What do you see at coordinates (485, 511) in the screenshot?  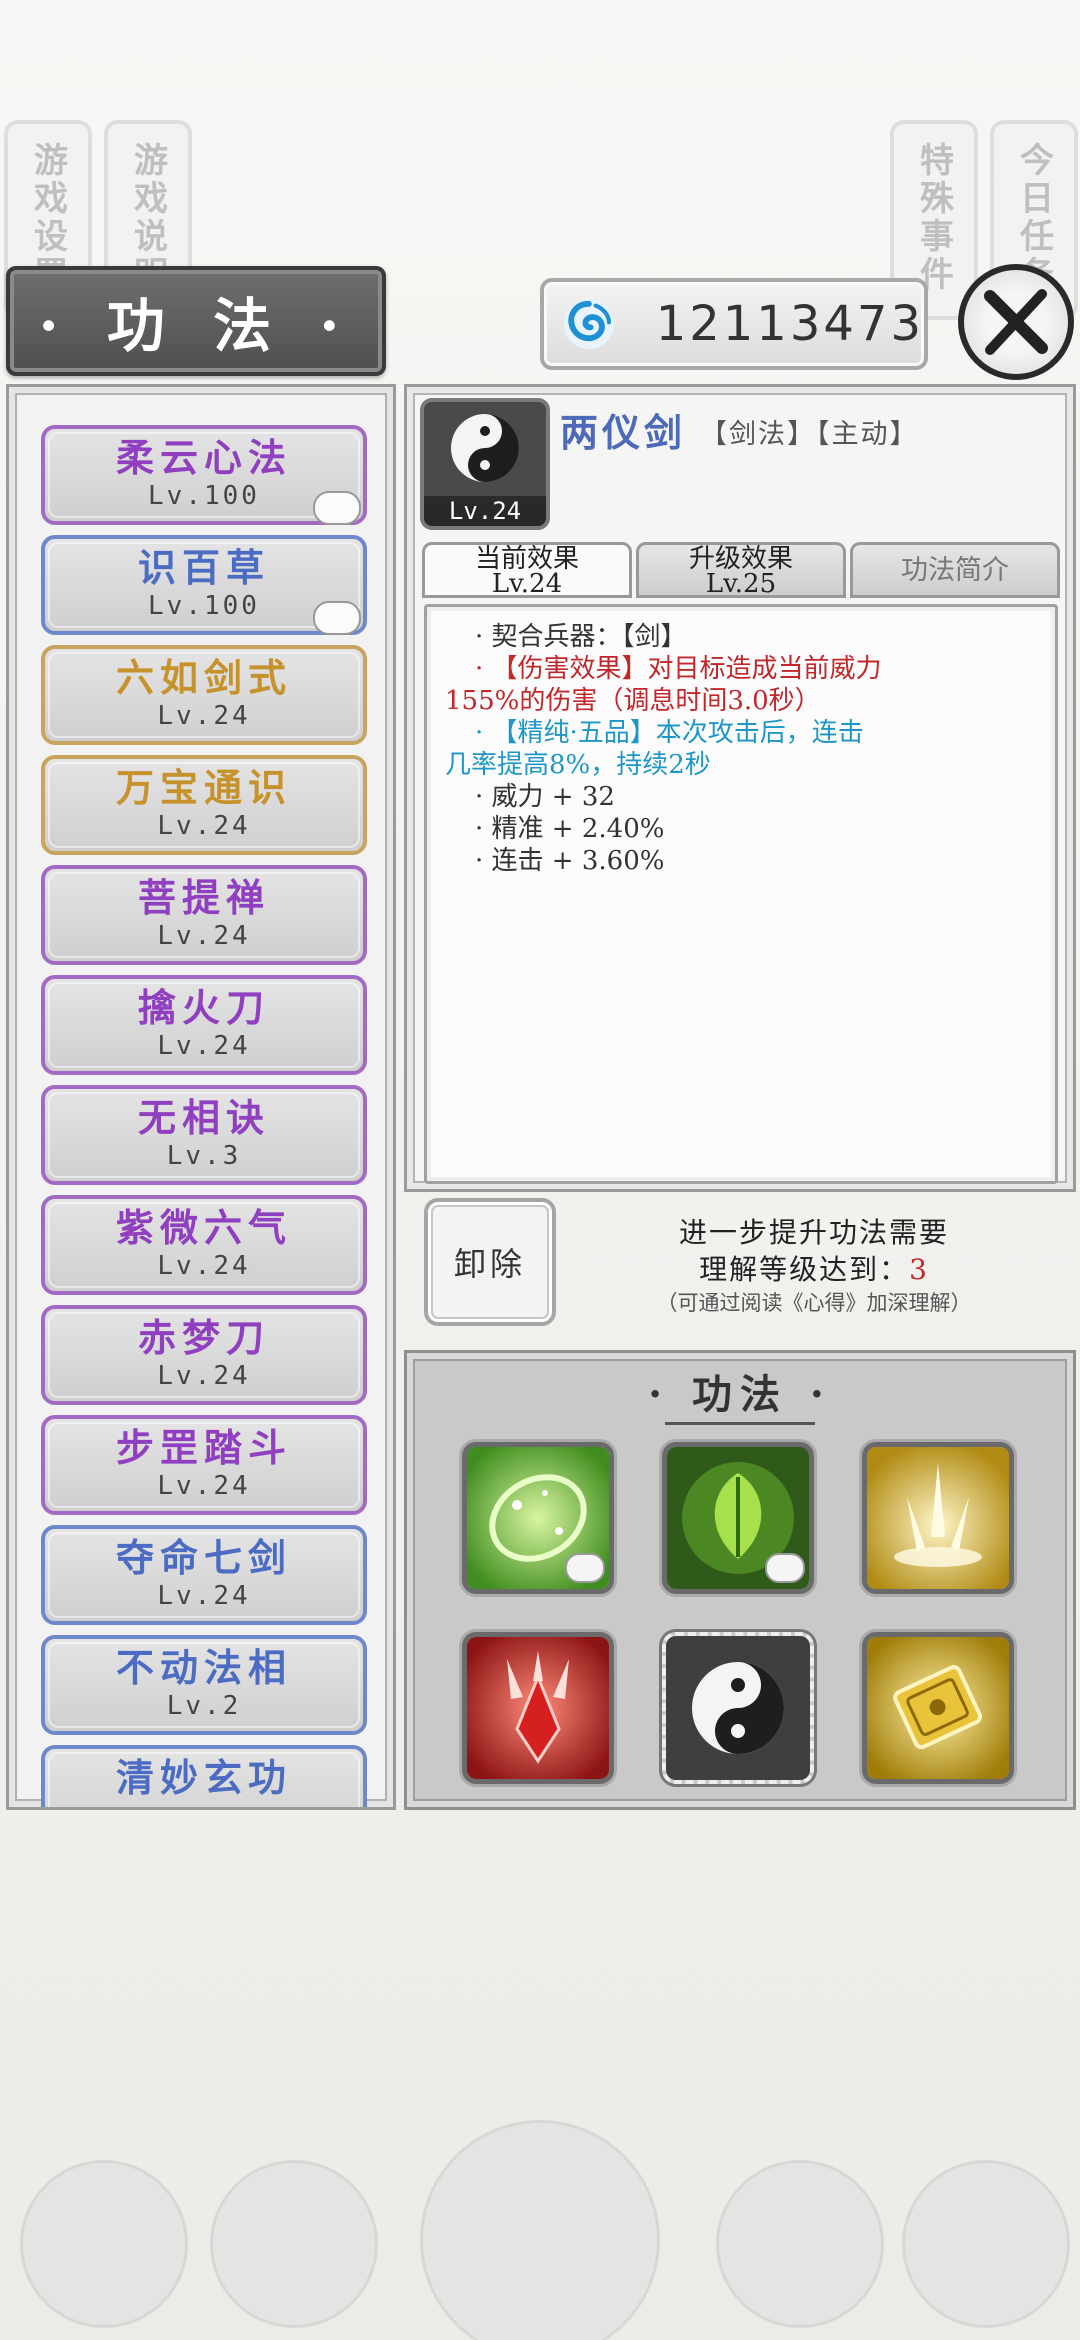 I see `selected-skill-level: Lv.24` at bounding box center [485, 511].